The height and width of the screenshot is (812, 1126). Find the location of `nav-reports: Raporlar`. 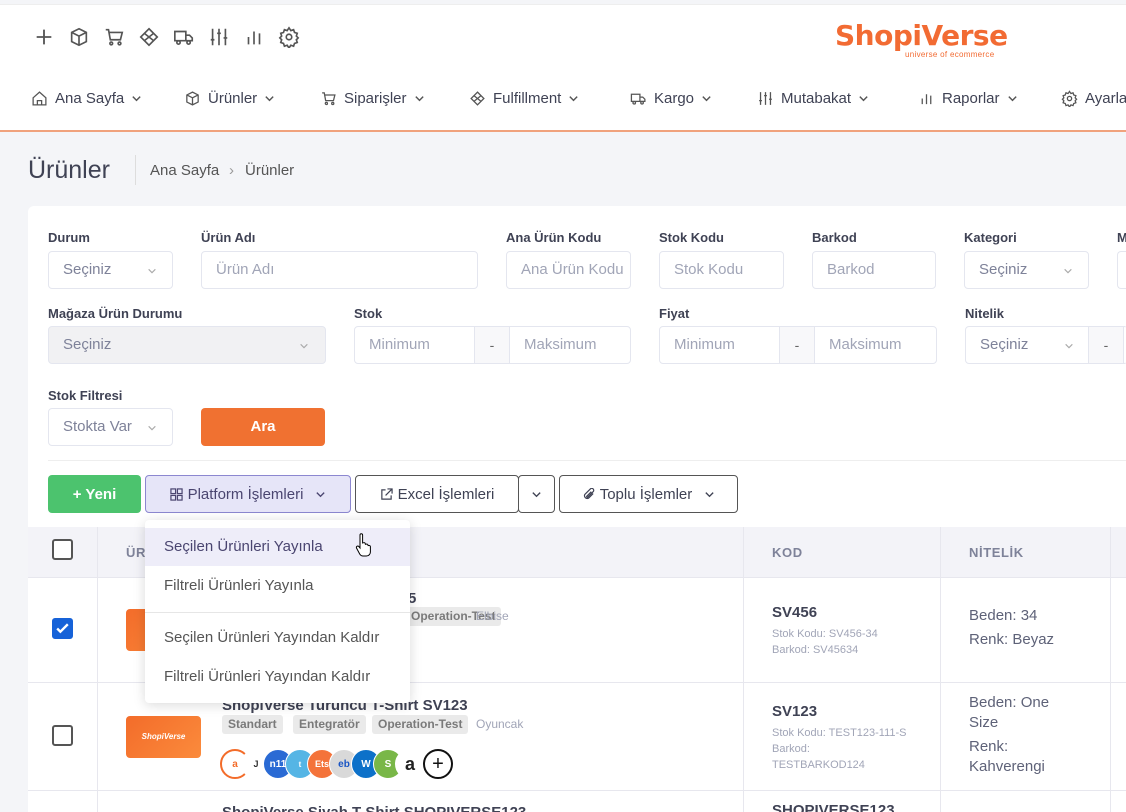

nav-reports: Raporlar is located at coordinates (968, 98).